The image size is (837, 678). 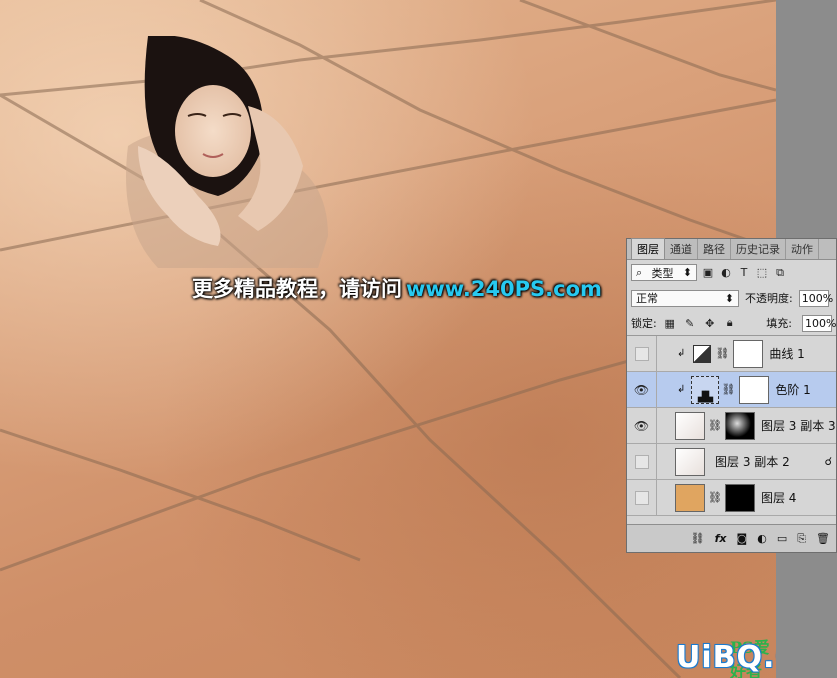 I want to click on adjustment-filter-icon: ◐, so click(x=726, y=273).